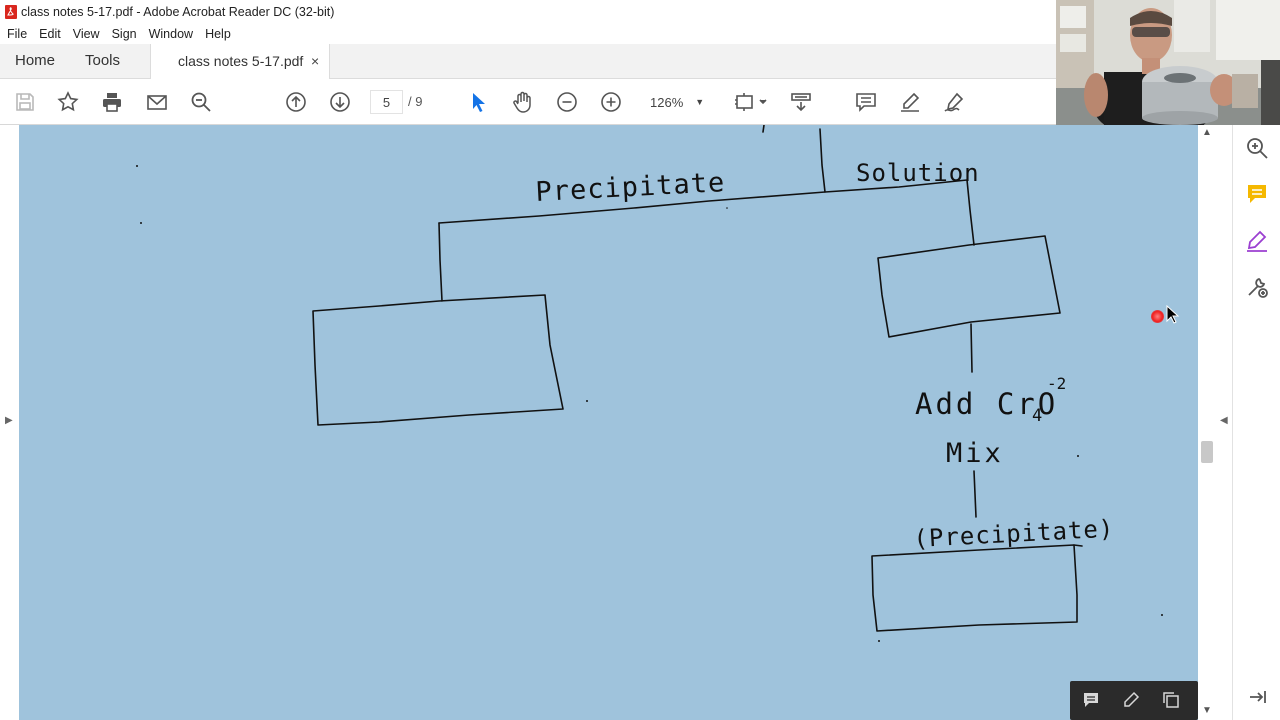 This screenshot has height=720, width=1280. I want to click on bookmark-star-icon, so click(68, 102).